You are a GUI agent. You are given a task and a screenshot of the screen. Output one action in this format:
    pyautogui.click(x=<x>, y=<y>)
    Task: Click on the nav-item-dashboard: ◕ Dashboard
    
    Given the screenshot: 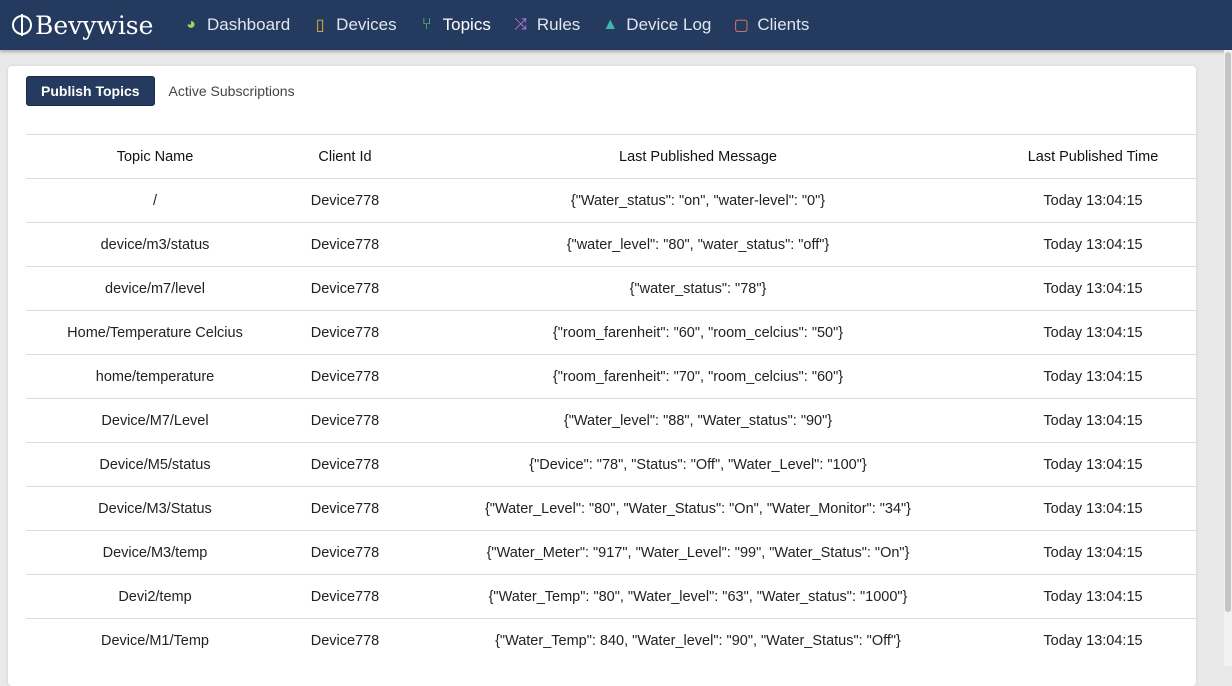 What is the action you would take?
    pyautogui.click(x=246, y=25)
    